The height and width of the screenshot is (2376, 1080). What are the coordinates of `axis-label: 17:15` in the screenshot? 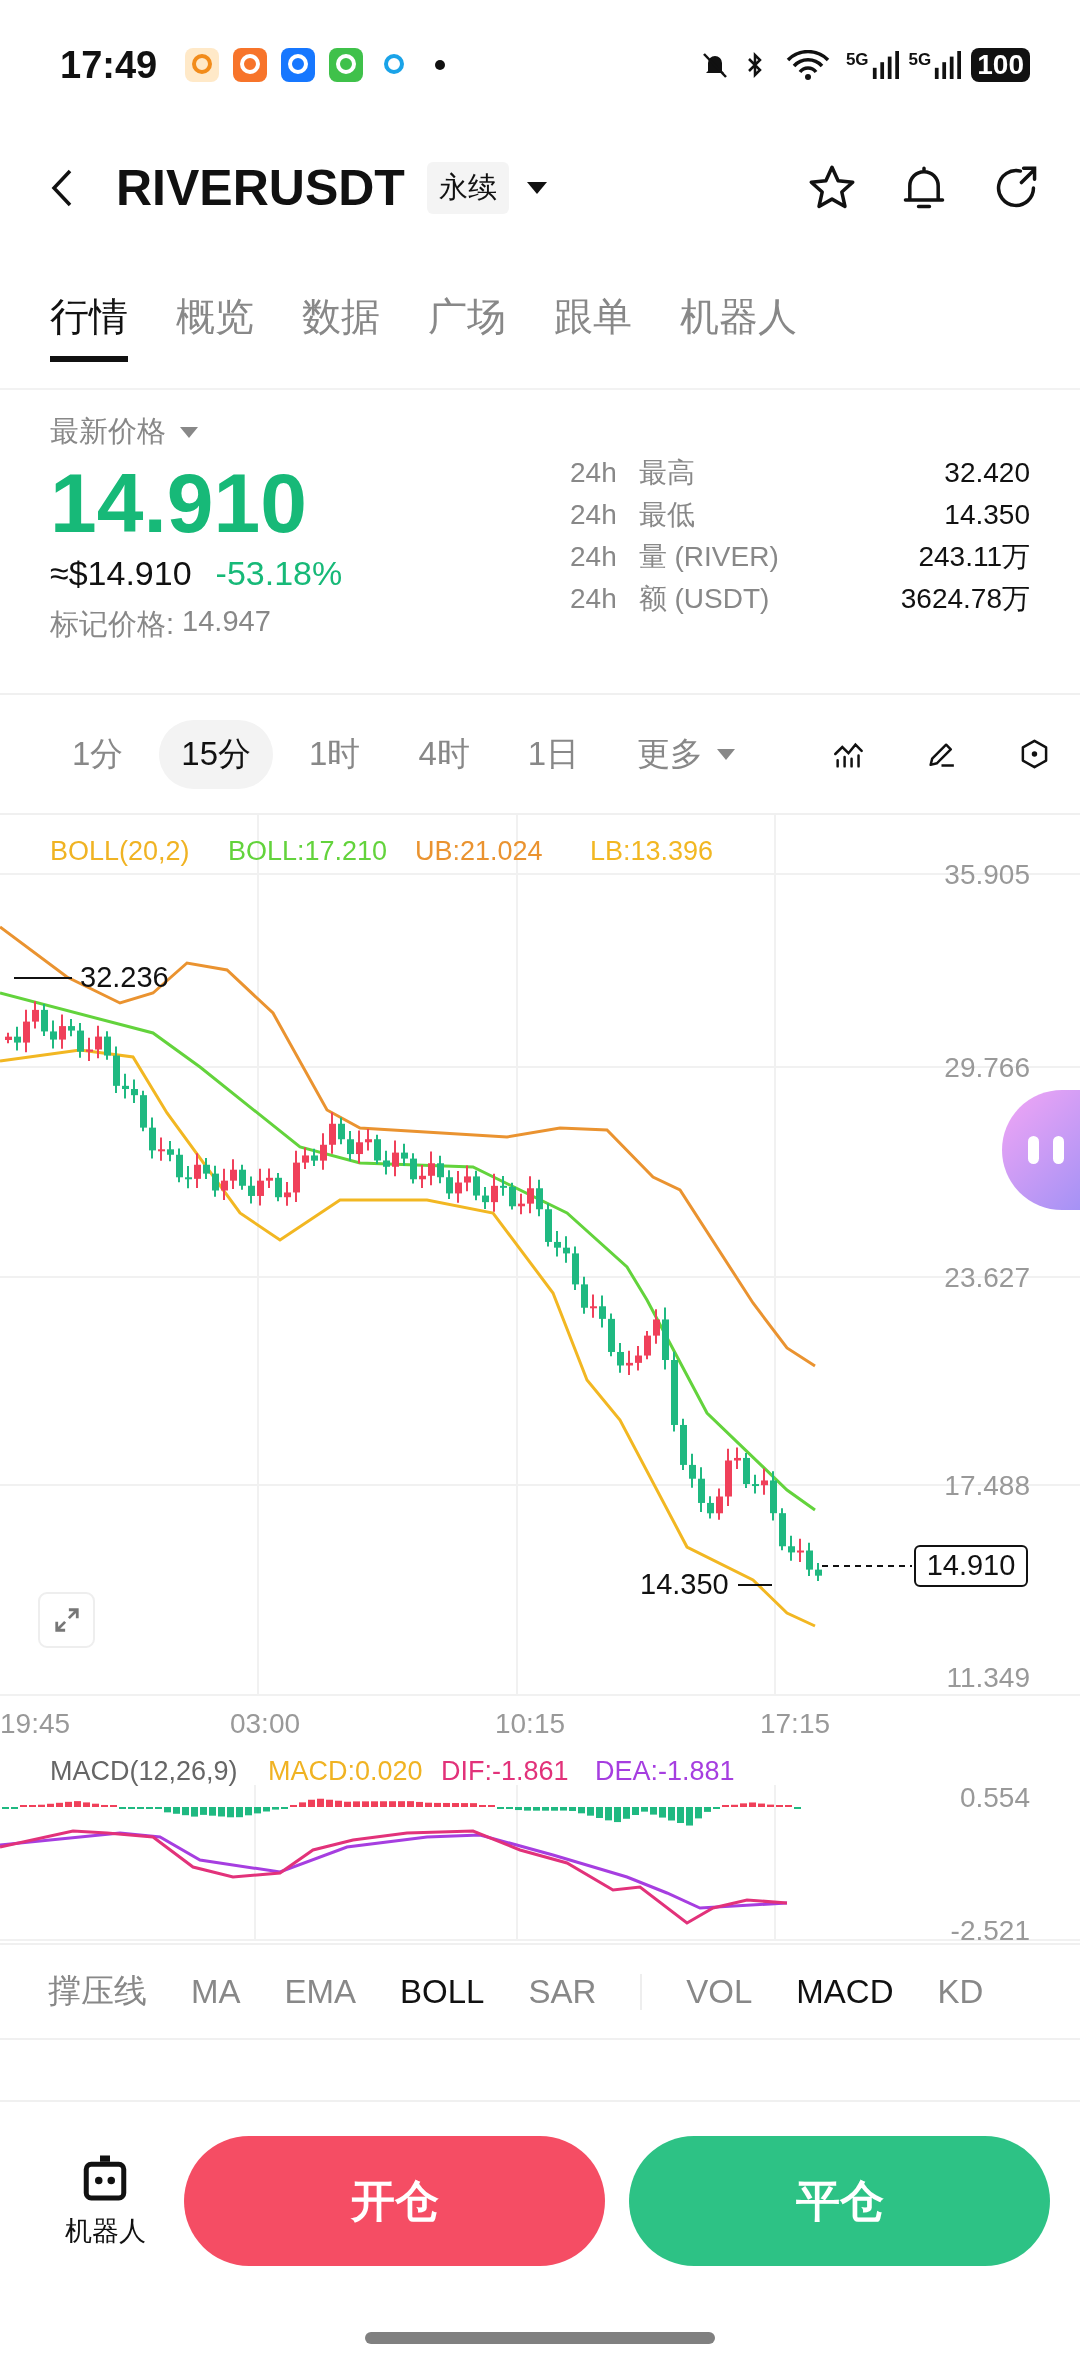 It's located at (795, 1723).